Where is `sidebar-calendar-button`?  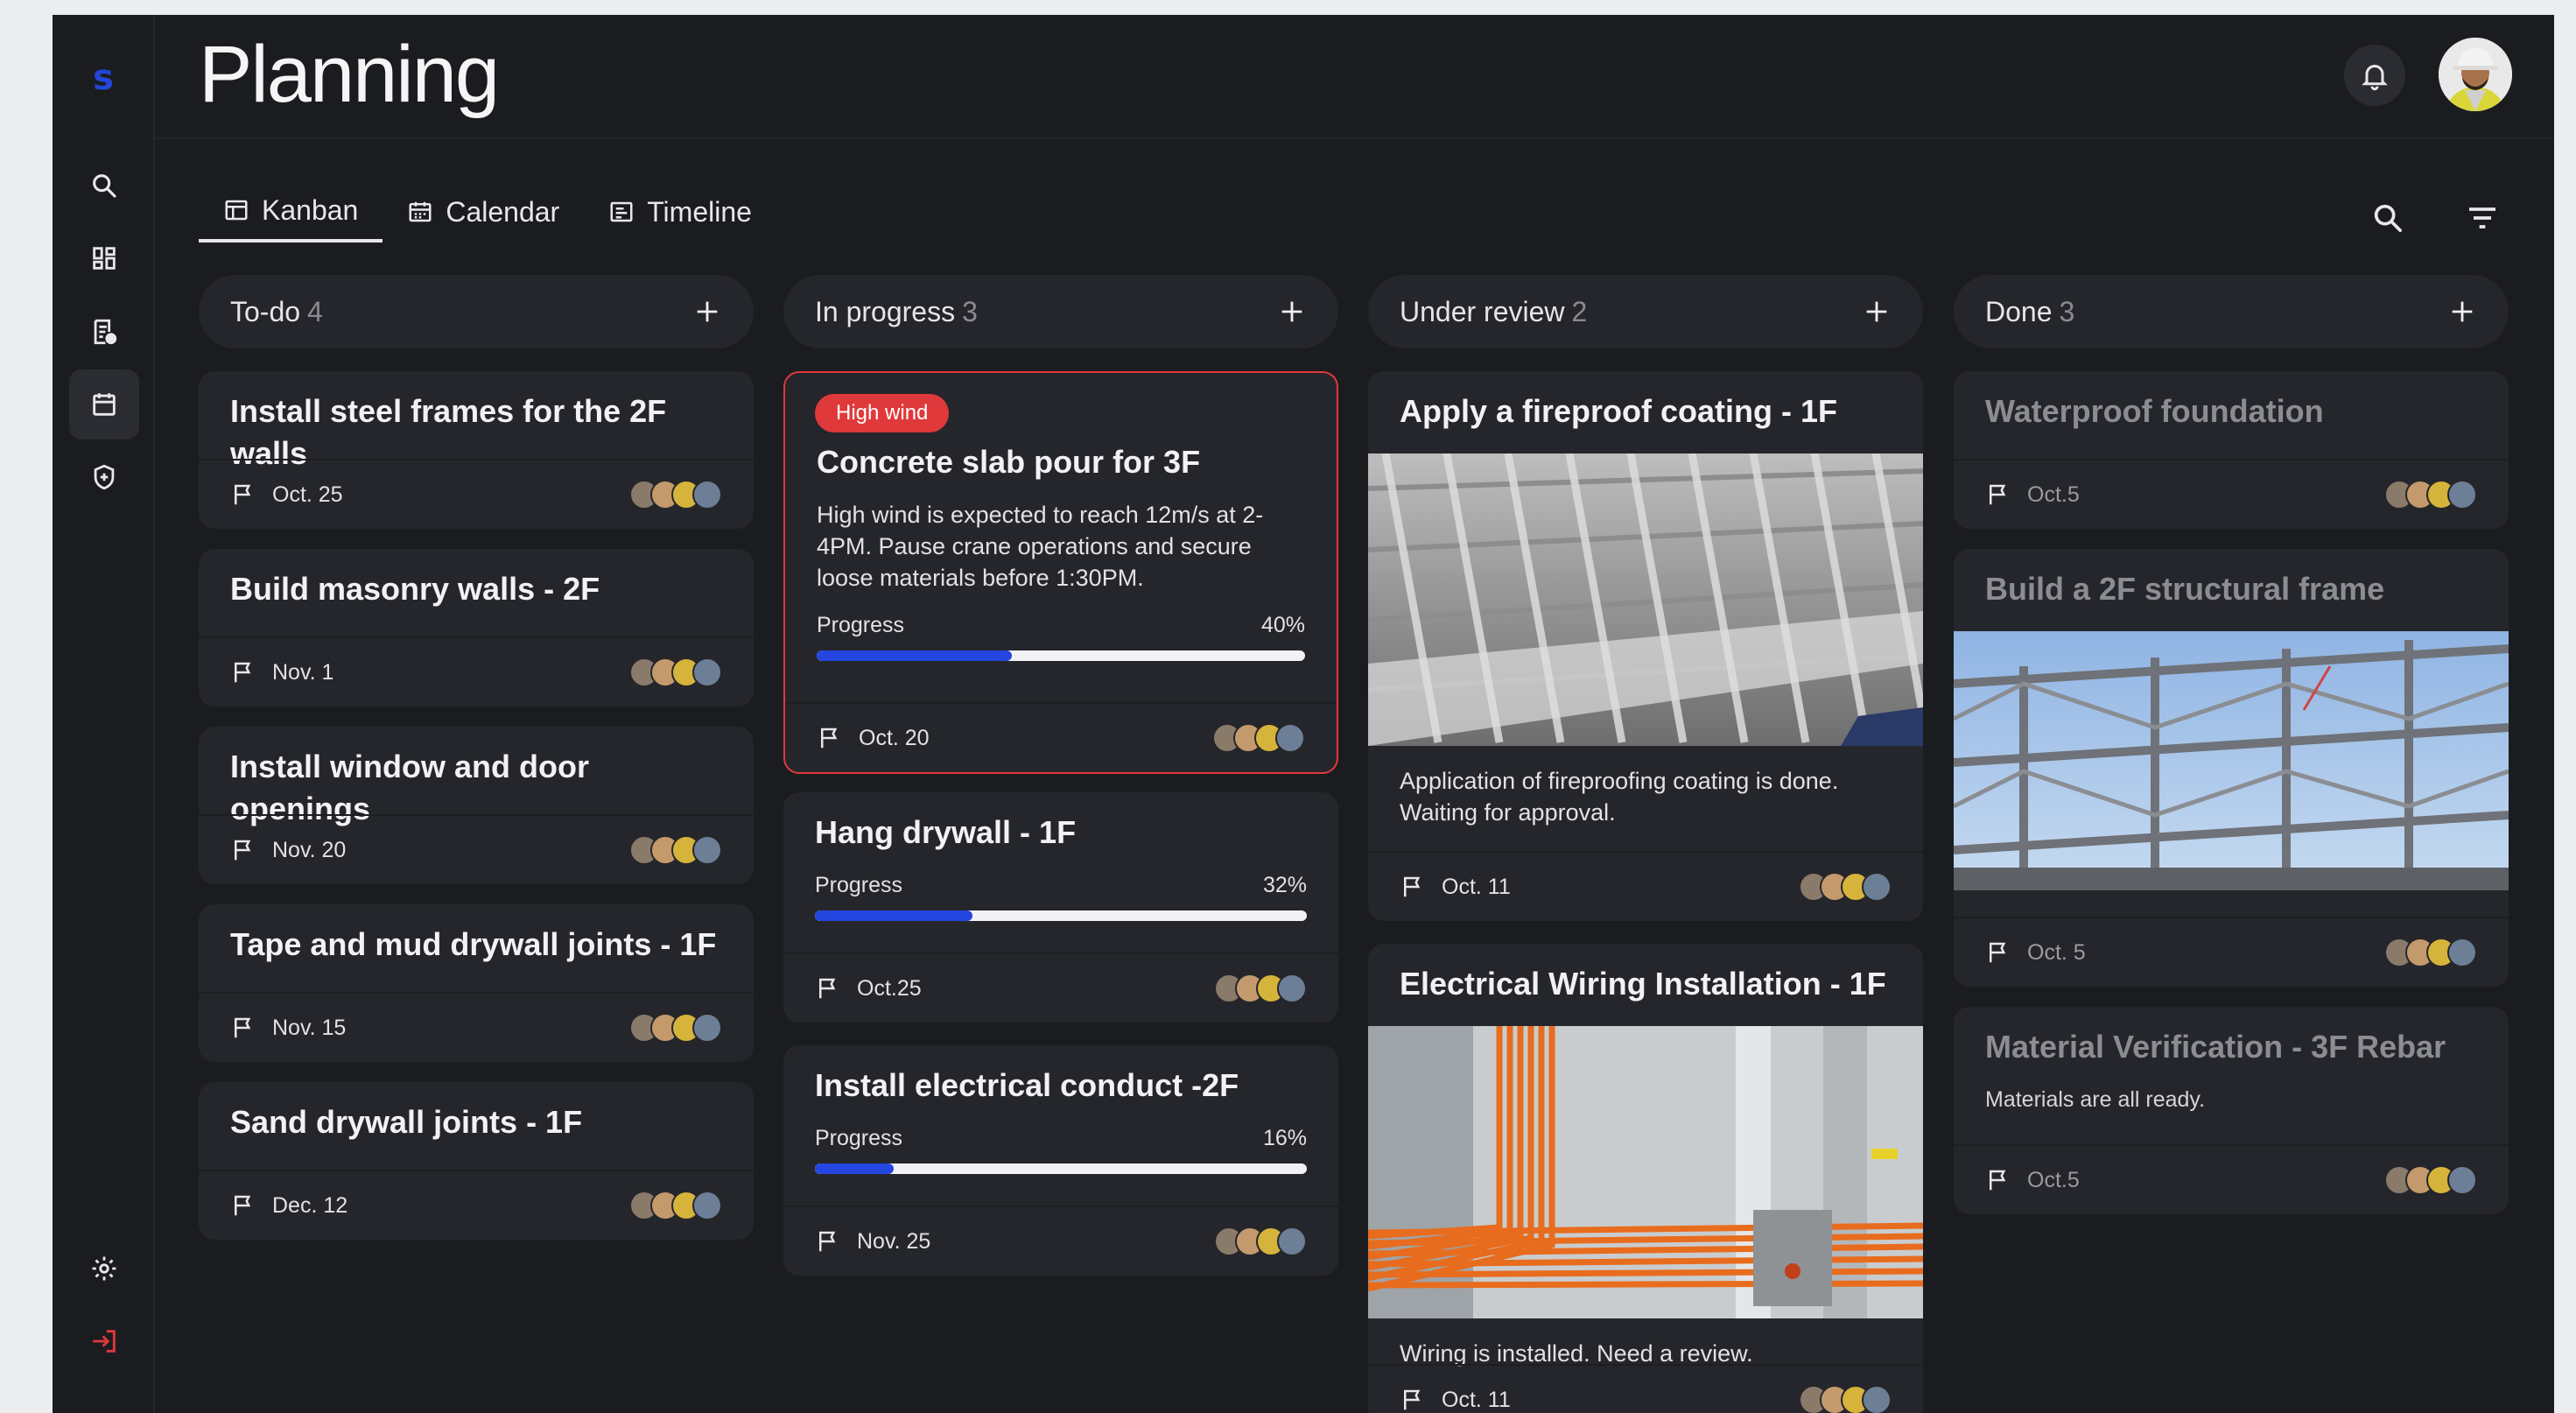
sidebar-calendar-button is located at coordinates (104, 404).